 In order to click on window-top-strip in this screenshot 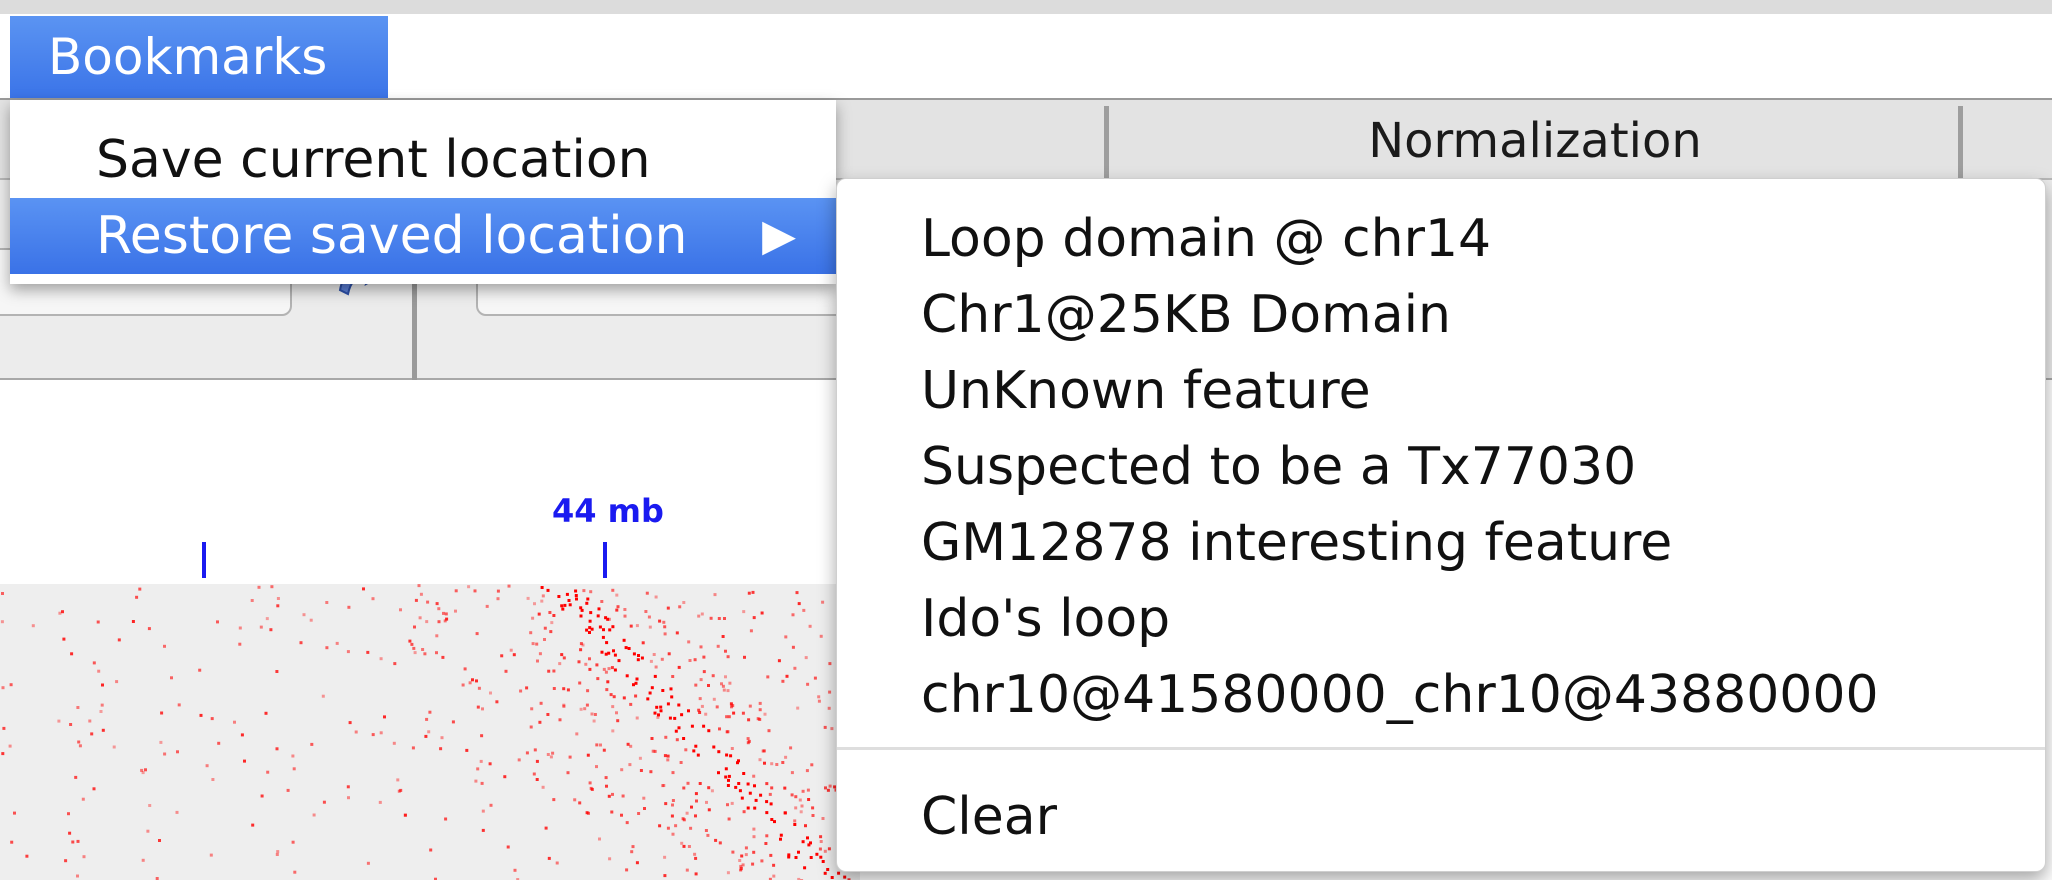, I will do `click(1026, 7)`.